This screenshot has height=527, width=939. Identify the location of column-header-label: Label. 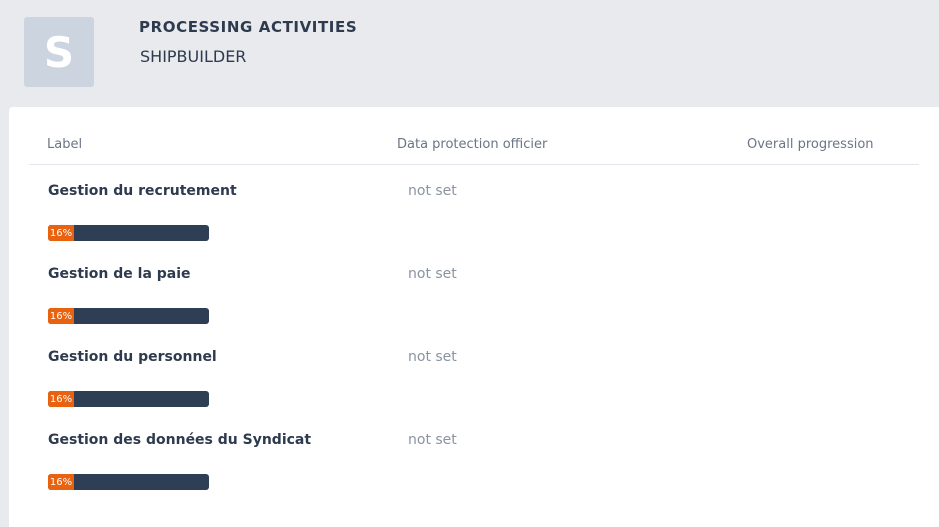
(64, 144).